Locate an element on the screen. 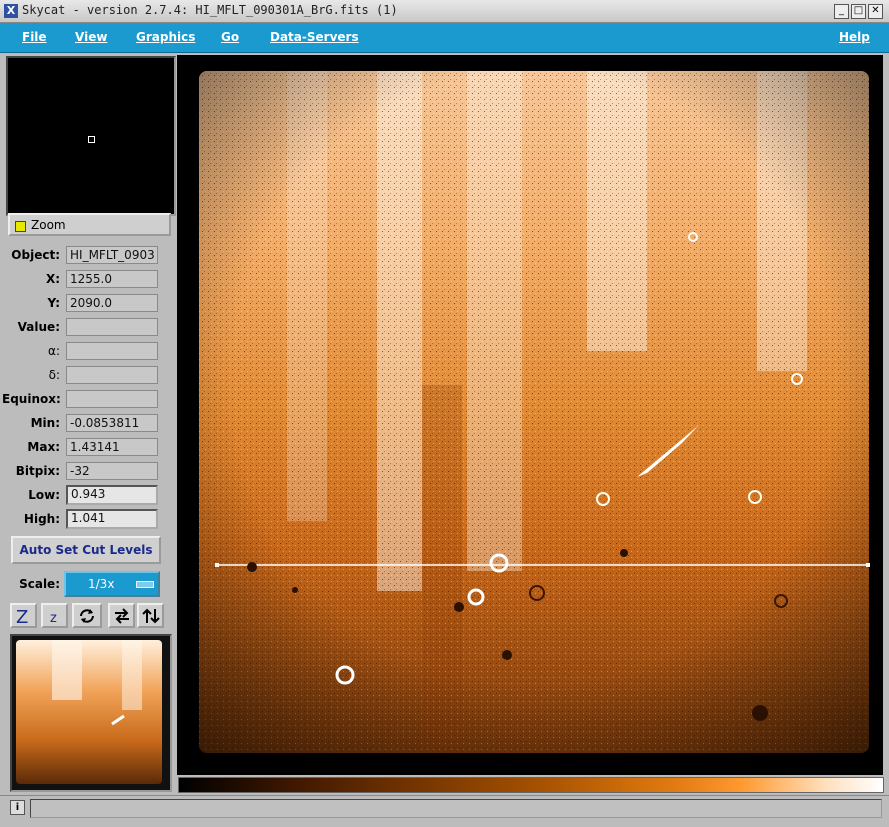  zoom-in-button: Z is located at coordinates (23, 615).